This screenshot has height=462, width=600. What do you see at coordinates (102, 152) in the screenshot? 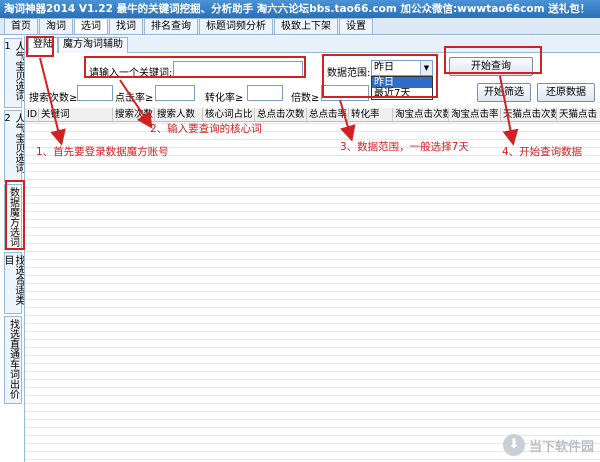
I see `annotation-step-1: 1、首先要登录数据魔方账号` at bounding box center [102, 152].